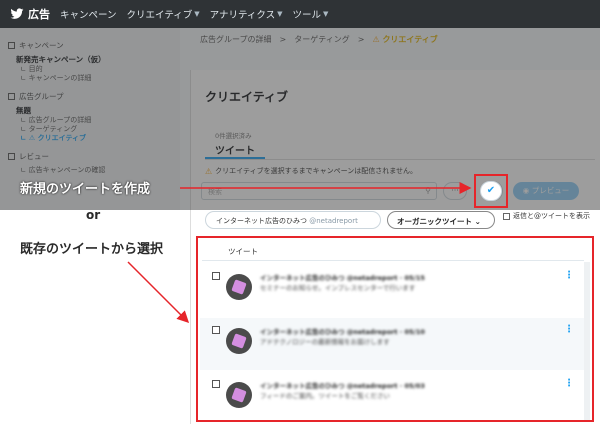 The height and width of the screenshot is (424, 600). What do you see at coordinates (90, 96) in the screenshot?
I see `sidebar-section-adgroup: 広告グループ` at bounding box center [90, 96].